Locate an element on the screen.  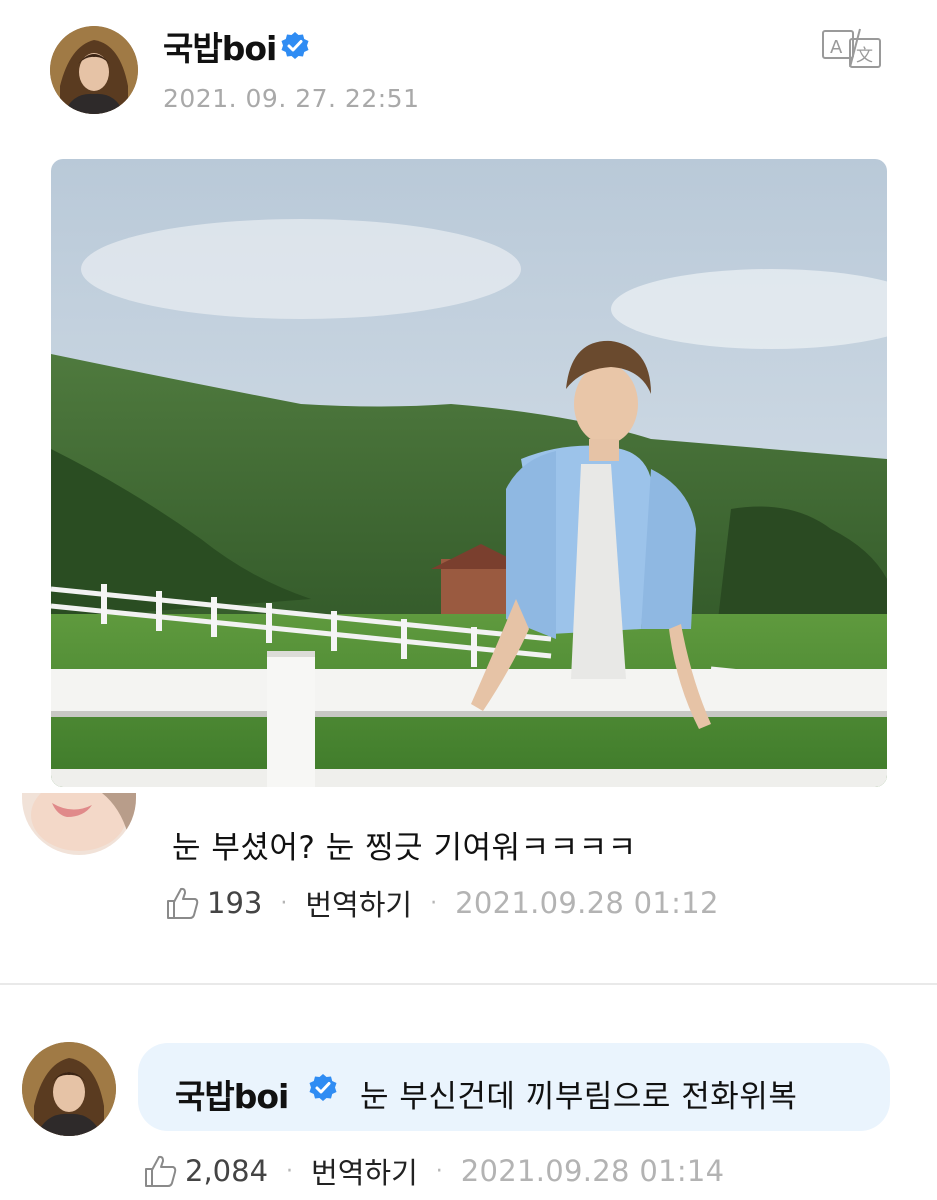
like-count: 2,084 is located at coordinates (227, 1171).